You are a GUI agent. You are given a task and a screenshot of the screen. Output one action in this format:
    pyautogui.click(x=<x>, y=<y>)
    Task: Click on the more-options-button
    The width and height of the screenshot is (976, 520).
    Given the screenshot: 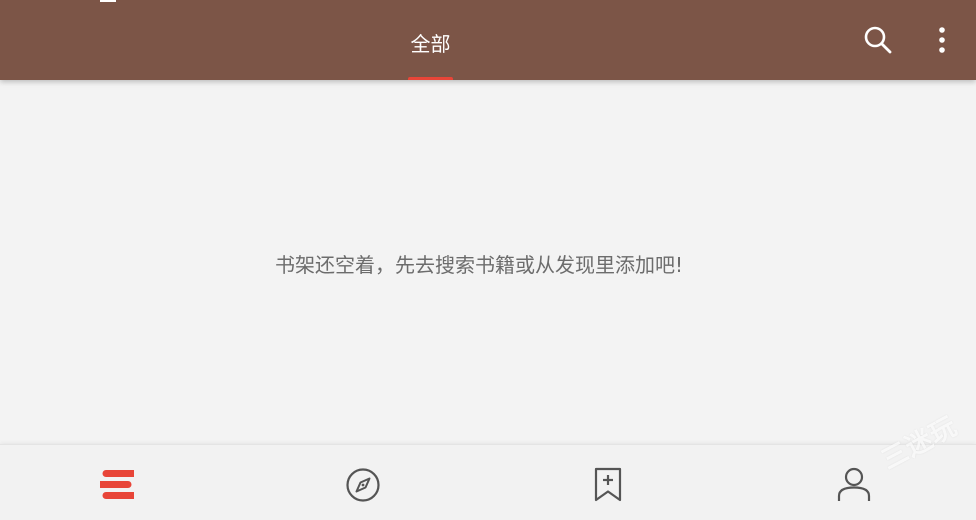 What is the action you would take?
    pyautogui.click(x=942, y=40)
    